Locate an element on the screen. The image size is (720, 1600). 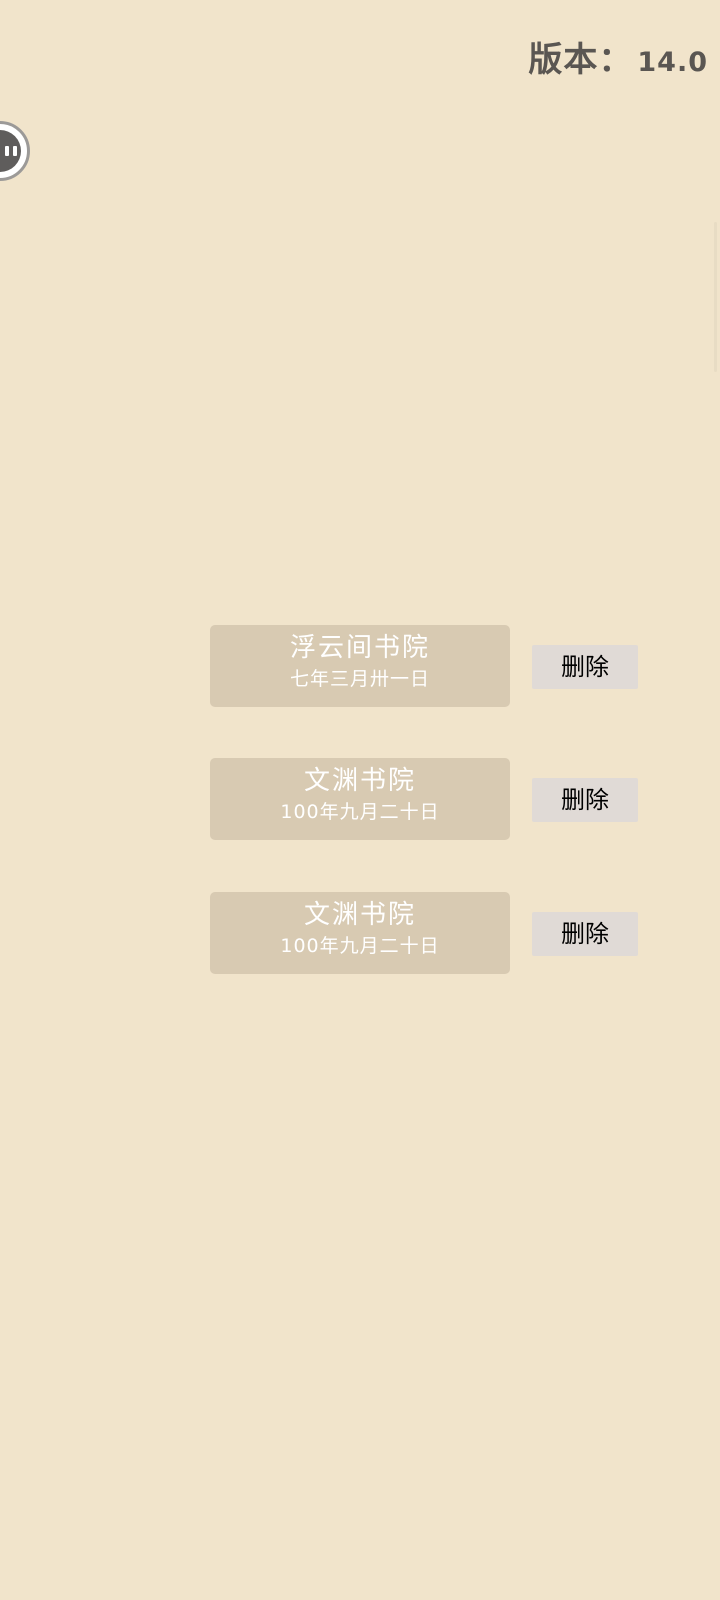
assistant-eye-right is located at coordinates (15, 151).